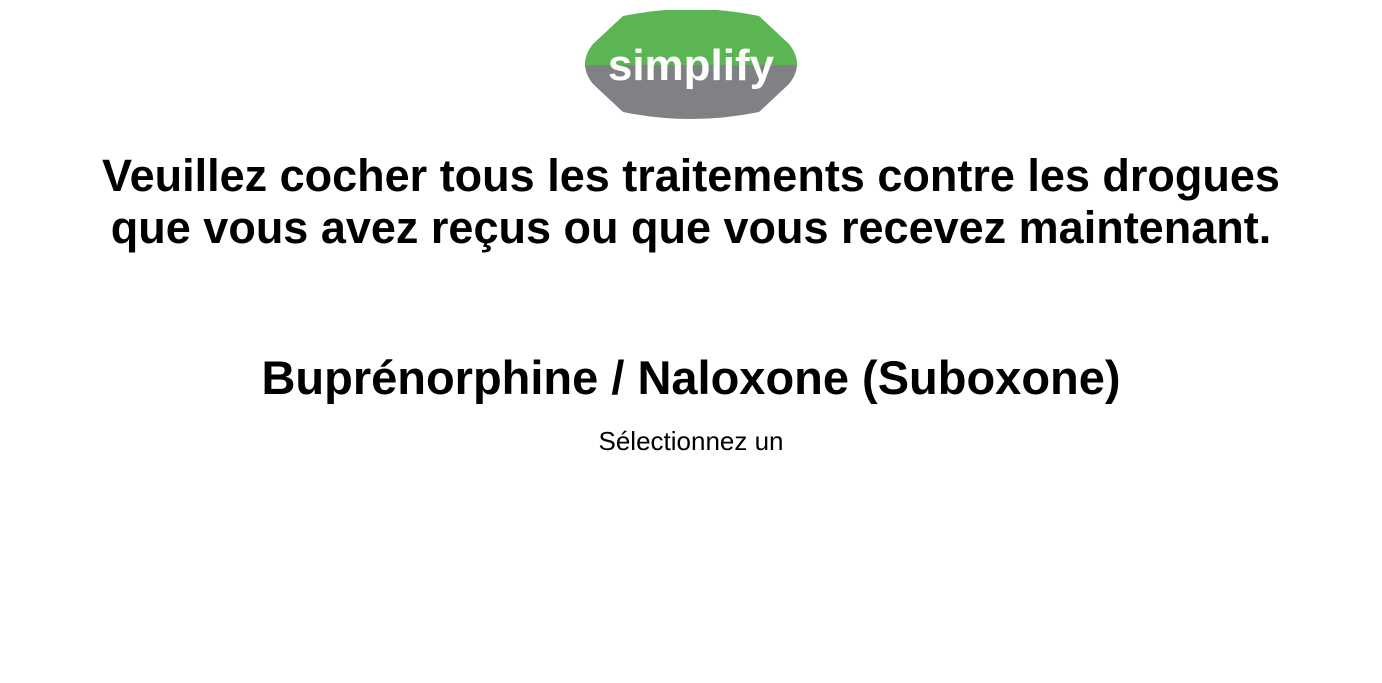 This screenshot has width=1382, height=683. Describe the element at coordinates (691, 441) in the screenshot. I see `select-prompt: Sélectionnez un` at that location.